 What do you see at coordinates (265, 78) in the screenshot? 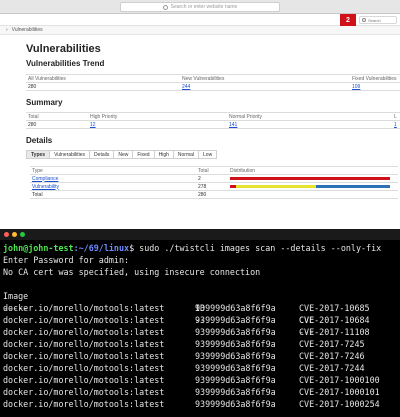
I see `trend-header-new: New Vulnerabilities` at bounding box center [265, 78].